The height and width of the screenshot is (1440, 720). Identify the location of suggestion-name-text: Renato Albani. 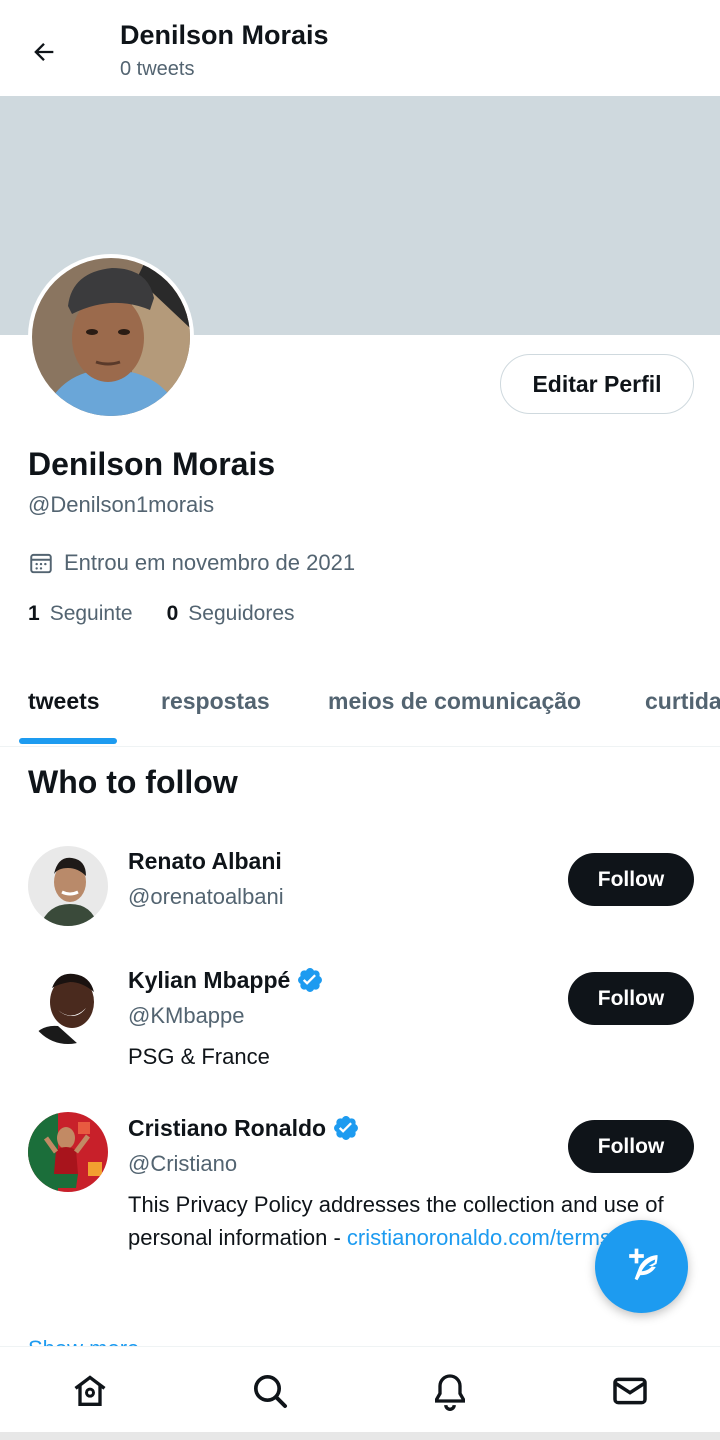
(205, 861).